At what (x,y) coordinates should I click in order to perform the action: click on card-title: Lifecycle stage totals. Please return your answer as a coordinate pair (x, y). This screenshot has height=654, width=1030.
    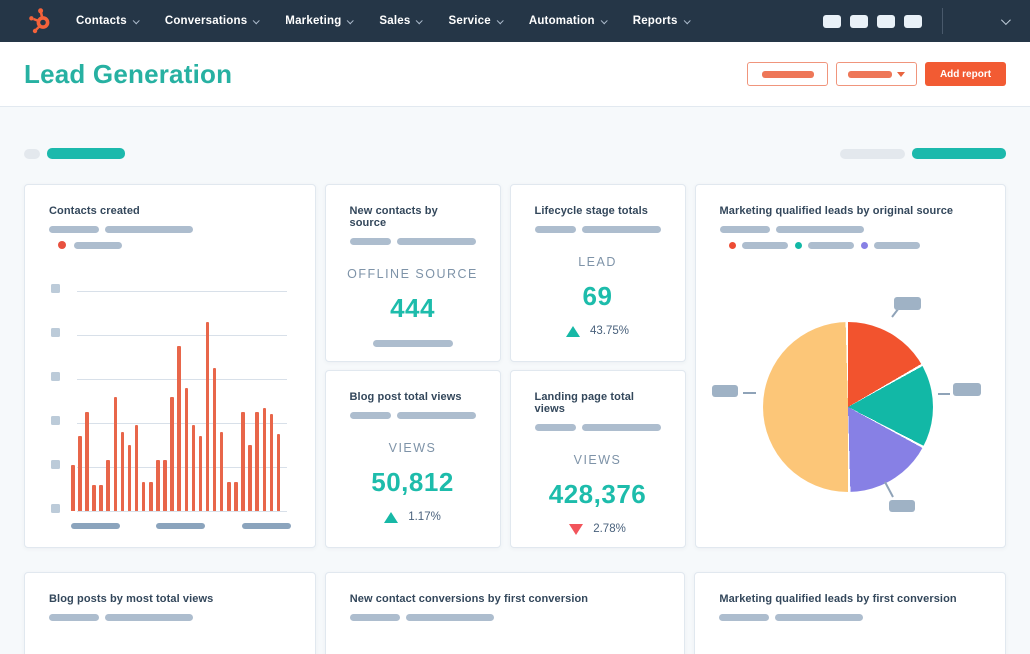
    Looking at the image, I should click on (591, 211).